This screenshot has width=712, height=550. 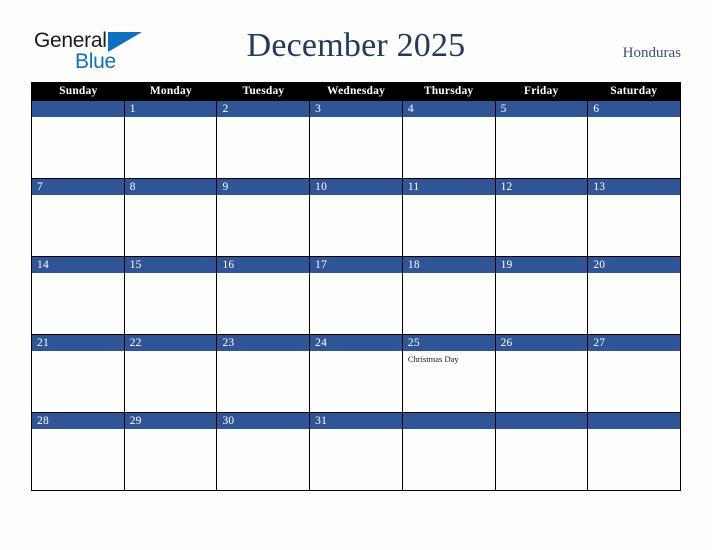 I want to click on calendar-day-cell: 28, so click(x=78, y=451).